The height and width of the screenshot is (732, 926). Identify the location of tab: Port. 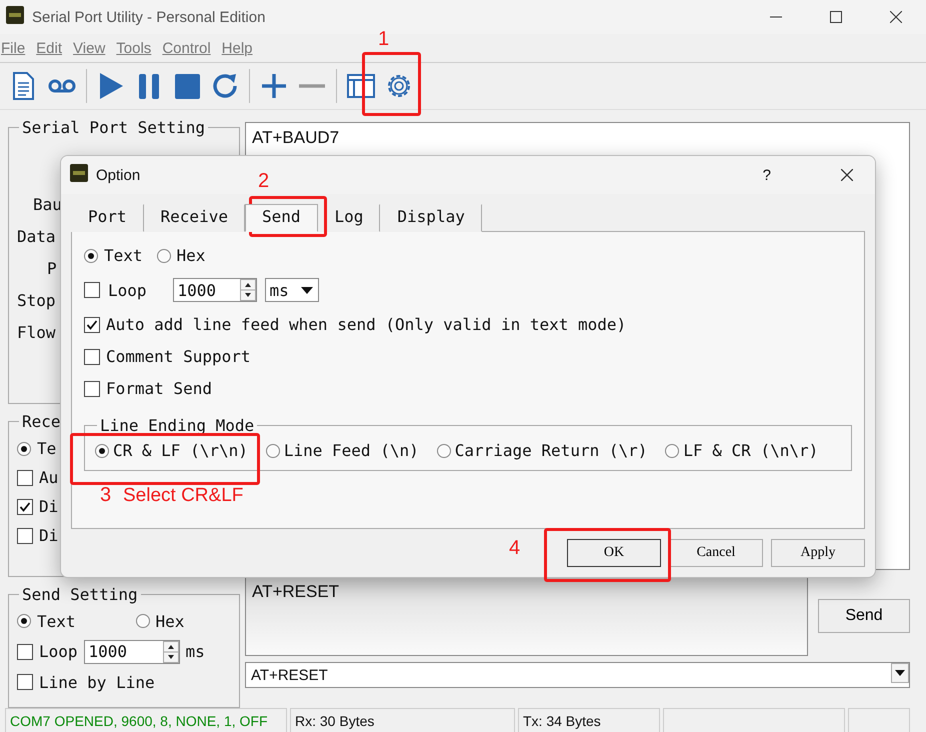
(107, 218).